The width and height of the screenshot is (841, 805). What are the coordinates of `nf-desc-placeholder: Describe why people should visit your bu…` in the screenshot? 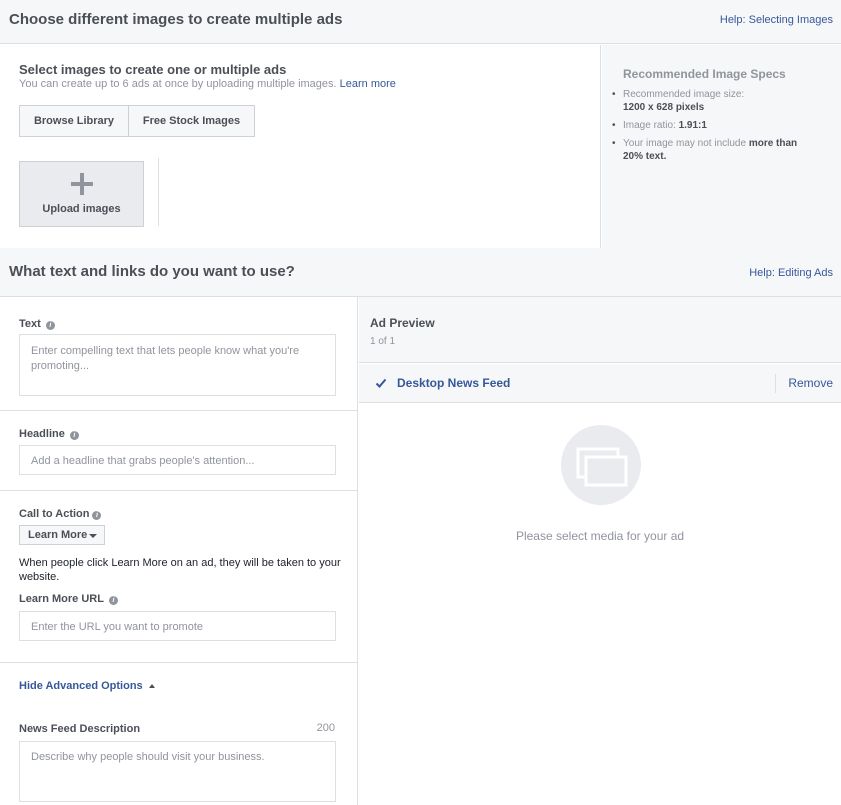 It's located at (148, 757).